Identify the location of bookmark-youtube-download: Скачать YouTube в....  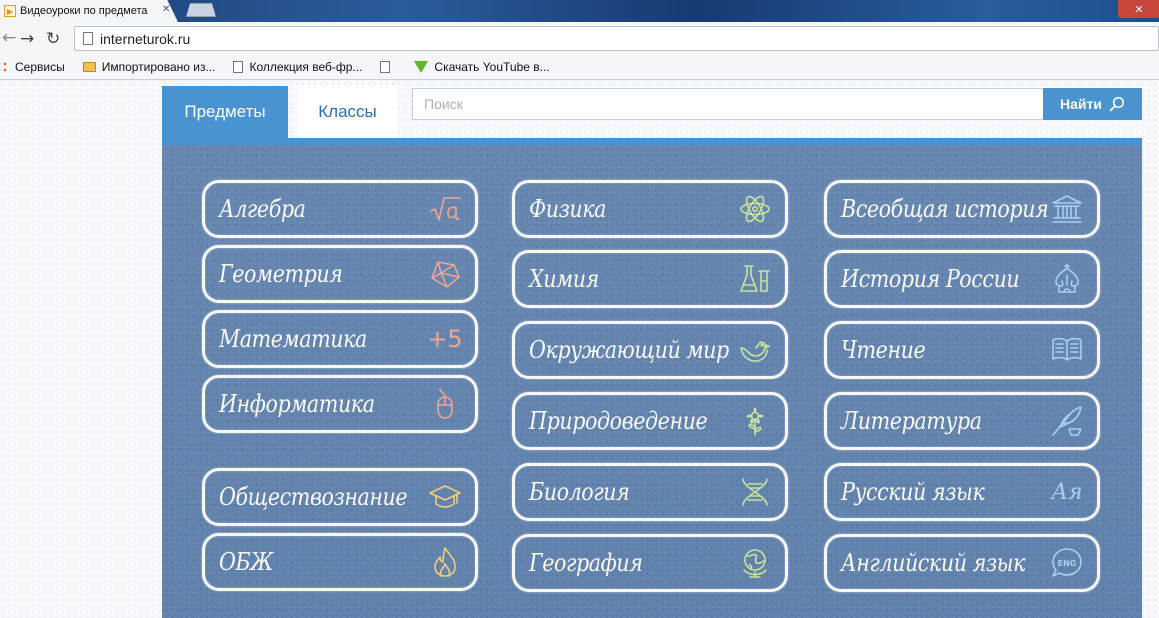
(482, 67).